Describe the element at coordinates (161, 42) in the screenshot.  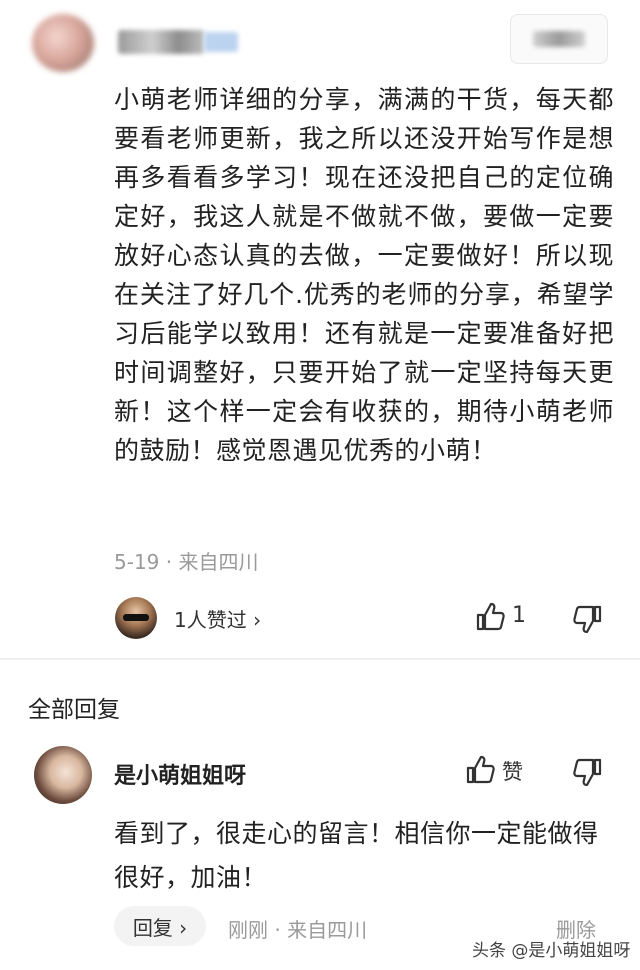
I see `author-name-blurred` at that location.